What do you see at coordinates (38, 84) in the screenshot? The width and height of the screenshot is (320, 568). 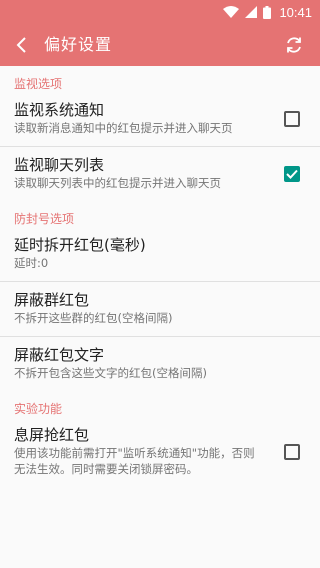 I see `section-header-monitor: 监视选项` at bounding box center [38, 84].